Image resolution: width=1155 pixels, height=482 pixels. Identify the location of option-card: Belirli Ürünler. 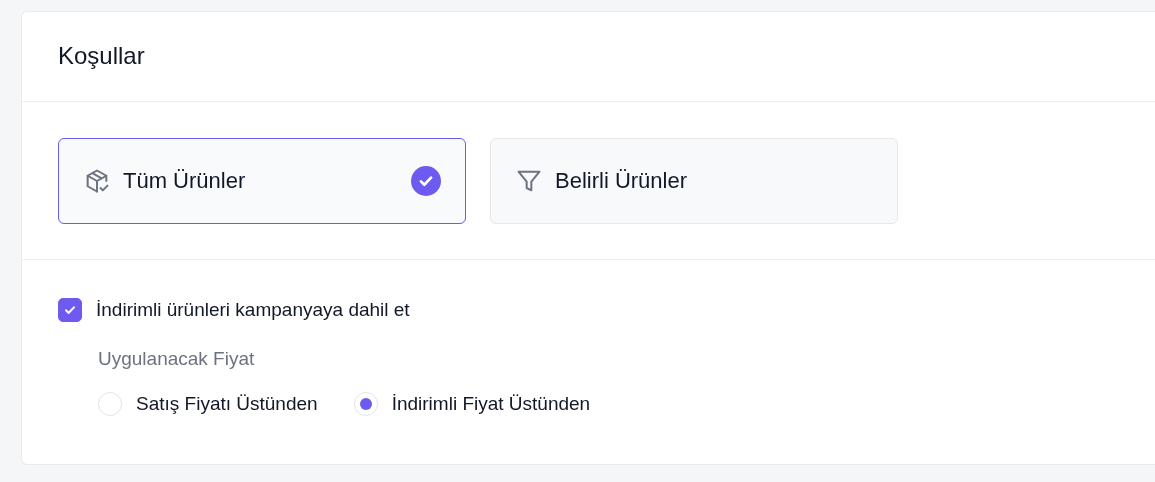
(694, 181).